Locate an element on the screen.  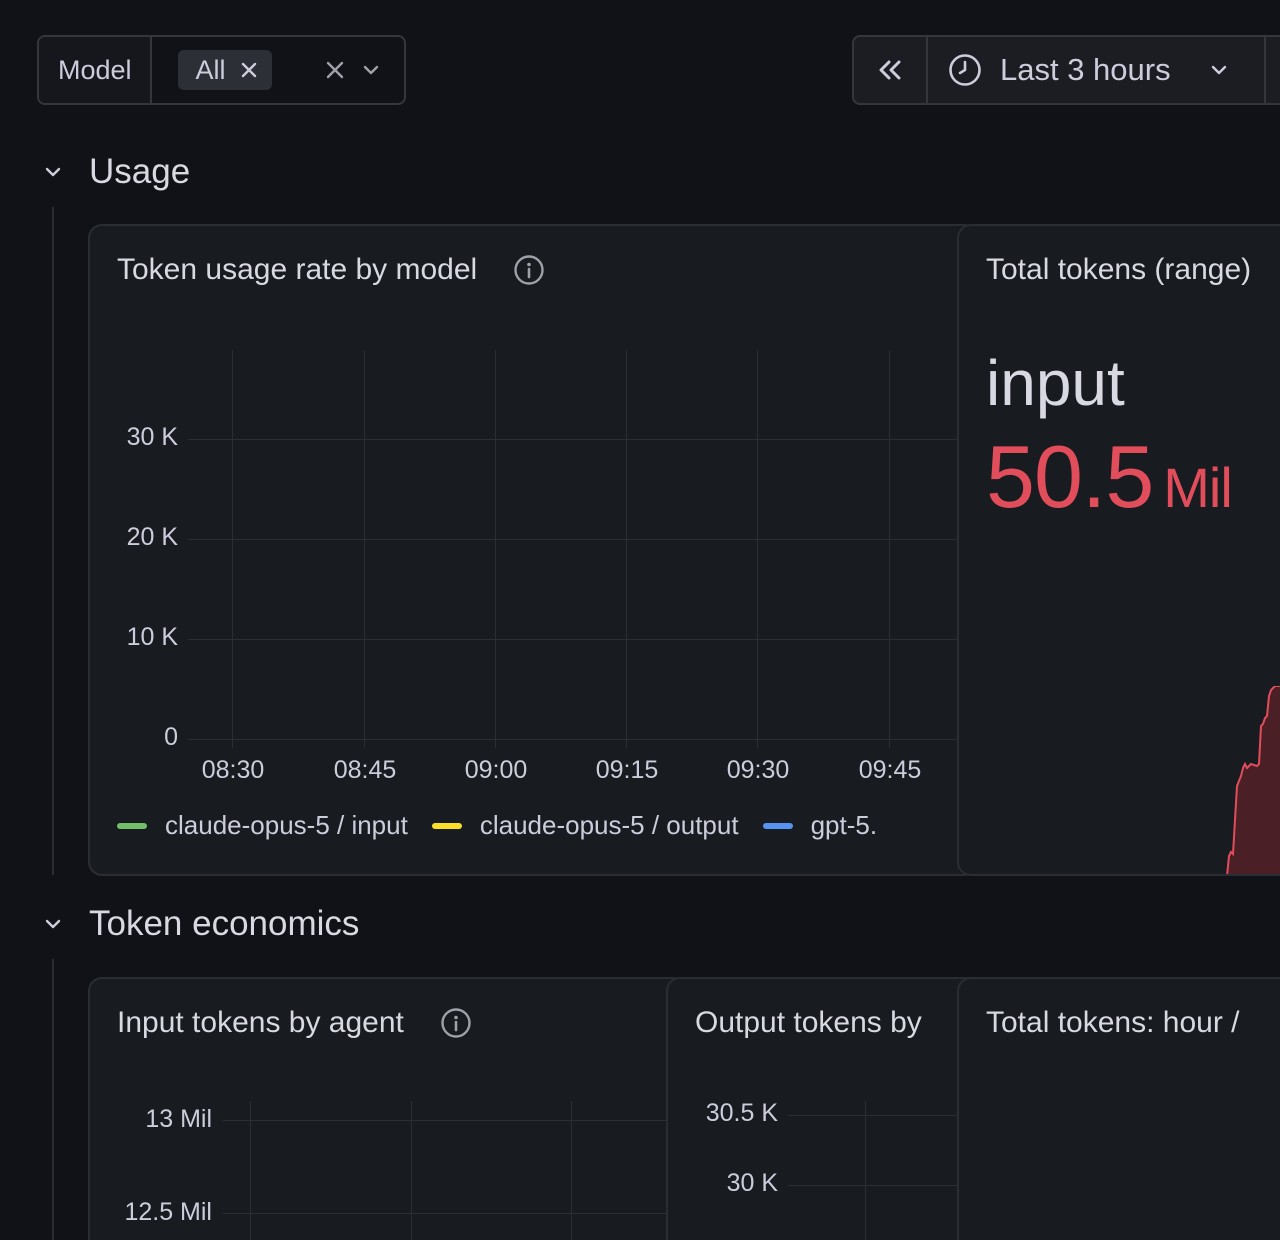
time-range-button: Last 3 hours is located at coordinates (1097, 70).